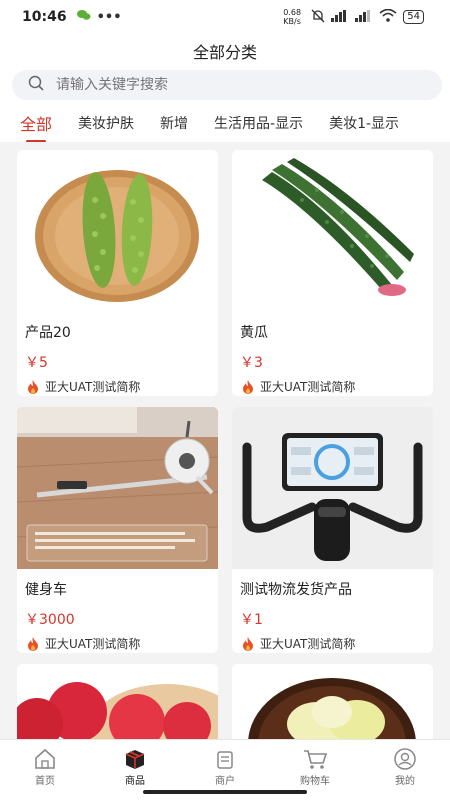 Image resolution: width=450 pixels, height=801 pixels. I want to click on nav-label: 购物车, so click(315, 781).